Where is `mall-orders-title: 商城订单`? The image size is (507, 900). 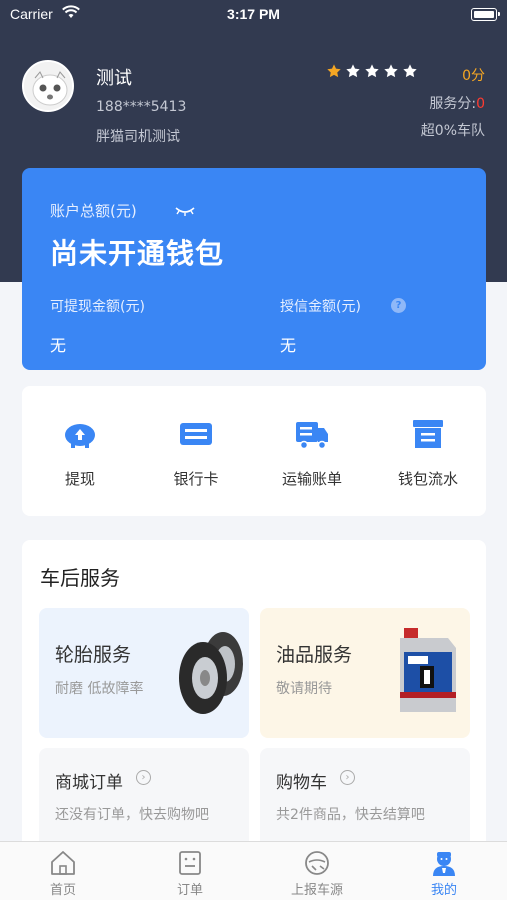
mall-orders-title: 商城订单 is located at coordinates (89, 783).